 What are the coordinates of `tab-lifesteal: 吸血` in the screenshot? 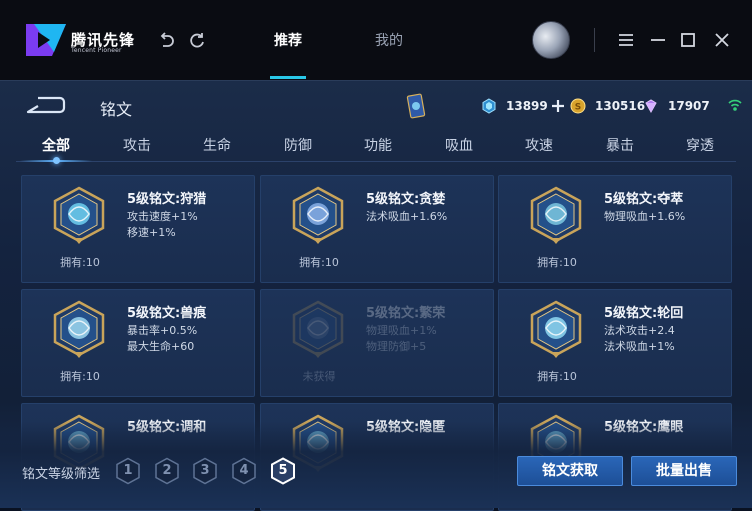 It's located at (459, 145).